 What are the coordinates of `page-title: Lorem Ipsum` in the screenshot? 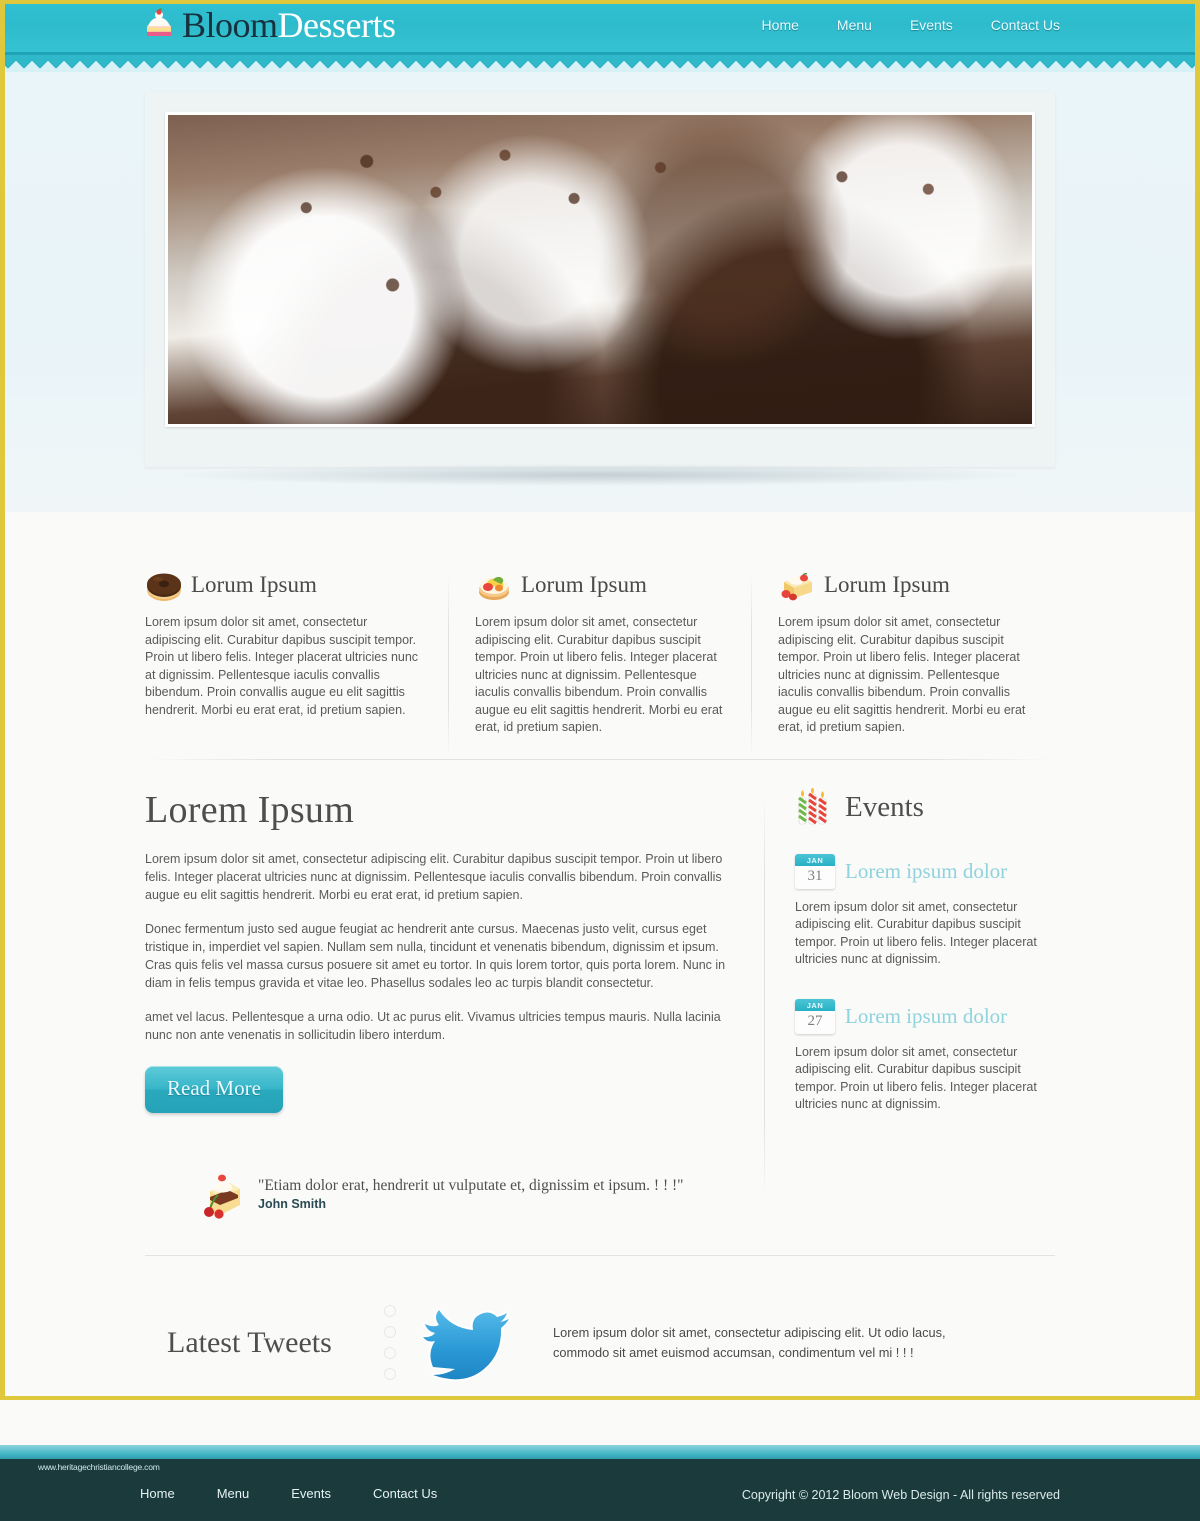 It's located at (250, 809).